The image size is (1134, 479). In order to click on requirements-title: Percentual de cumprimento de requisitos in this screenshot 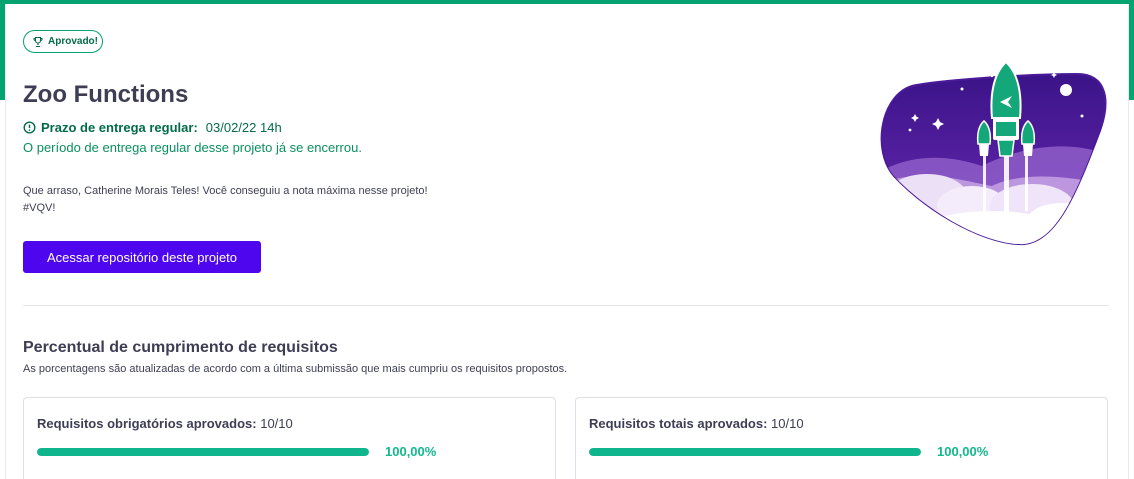, I will do `click(180, 347)`.